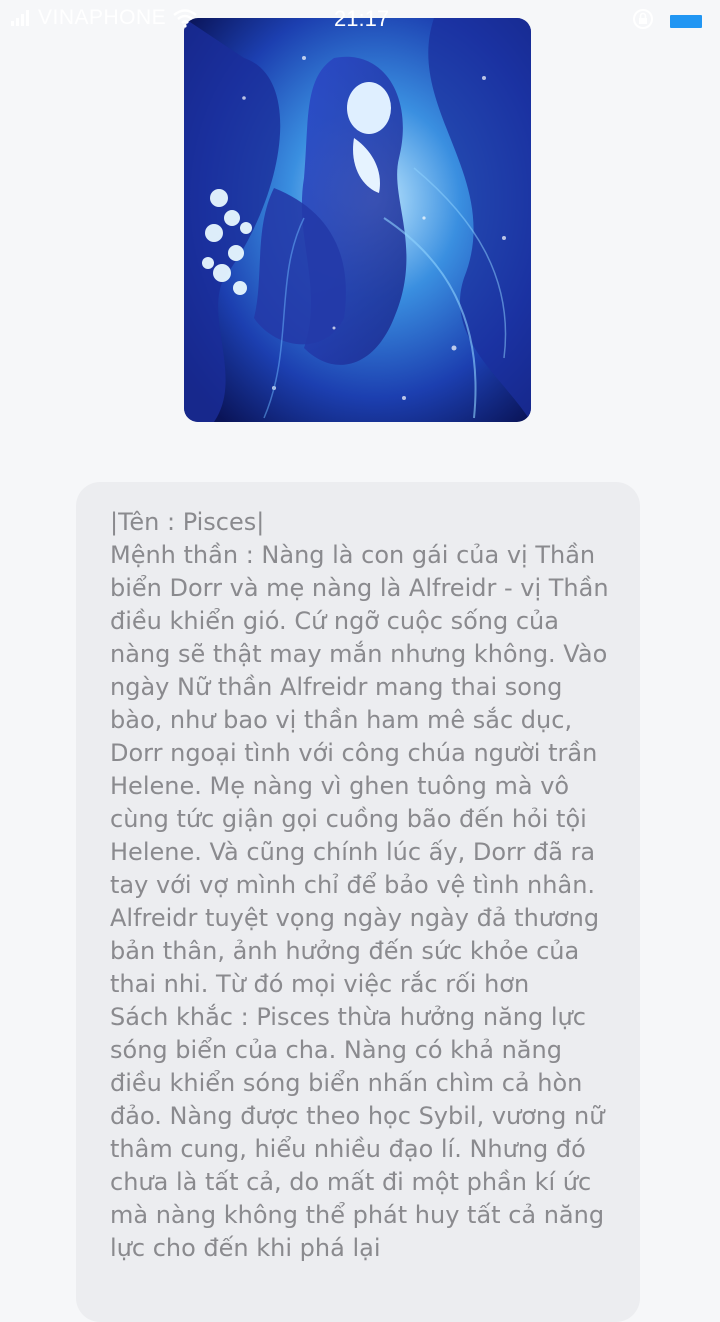 The height and width of the screenshot is (1322, 720). Describe the element at coordinates (187, 522) in the screenshot. I see `message-title: |Tên : Pisces|` at that location.